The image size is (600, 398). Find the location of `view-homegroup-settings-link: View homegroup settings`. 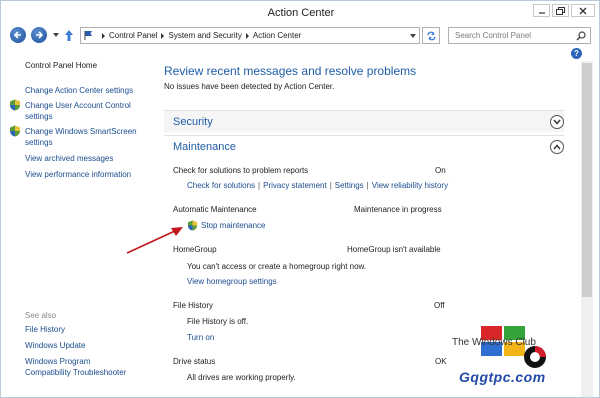

view-homegroup-settings-link: View homegroup settings is located at coordinates (232, 281).